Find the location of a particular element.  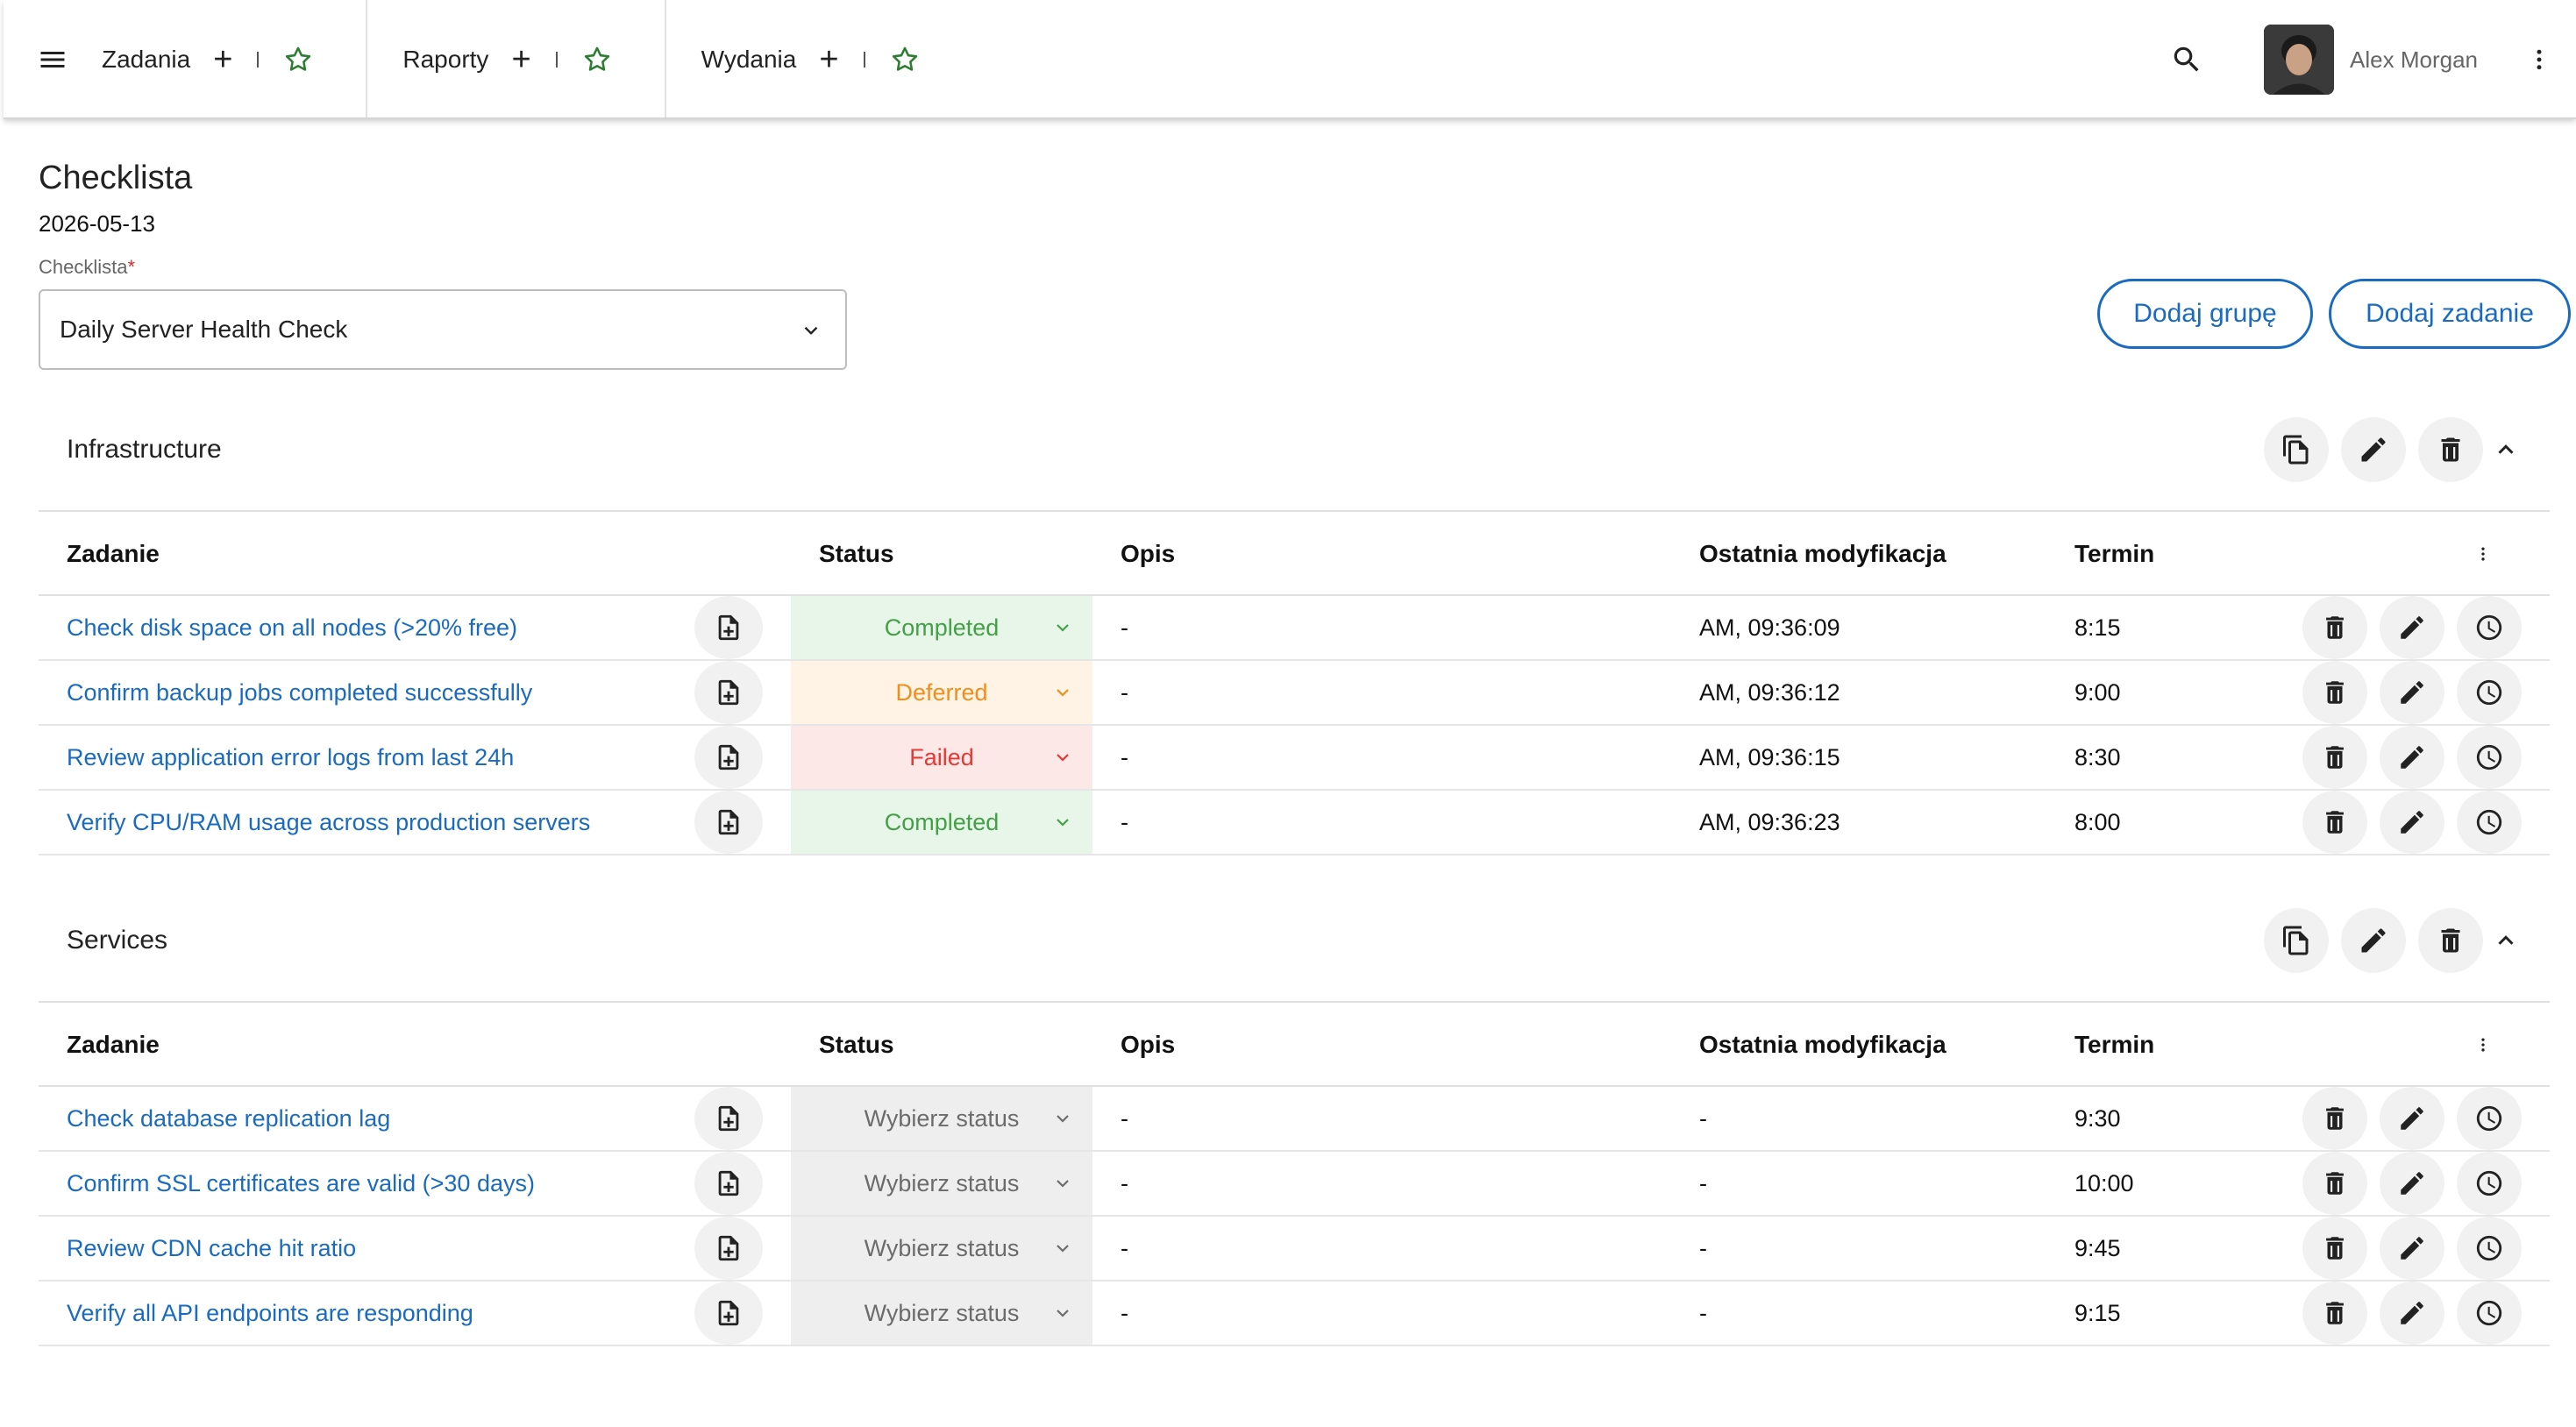

status-select: Deferred is located at coordinates (941, 692).